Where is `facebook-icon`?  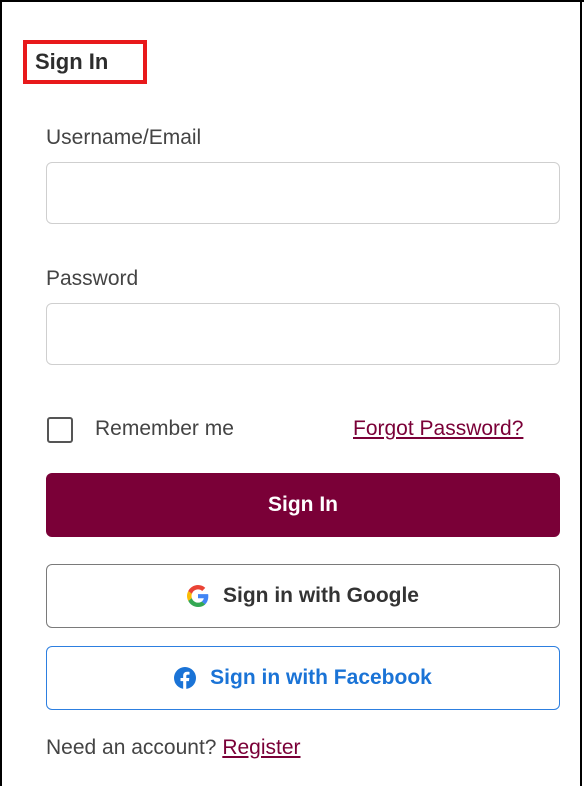 facebook-icon is located at coordinates (185, 678).